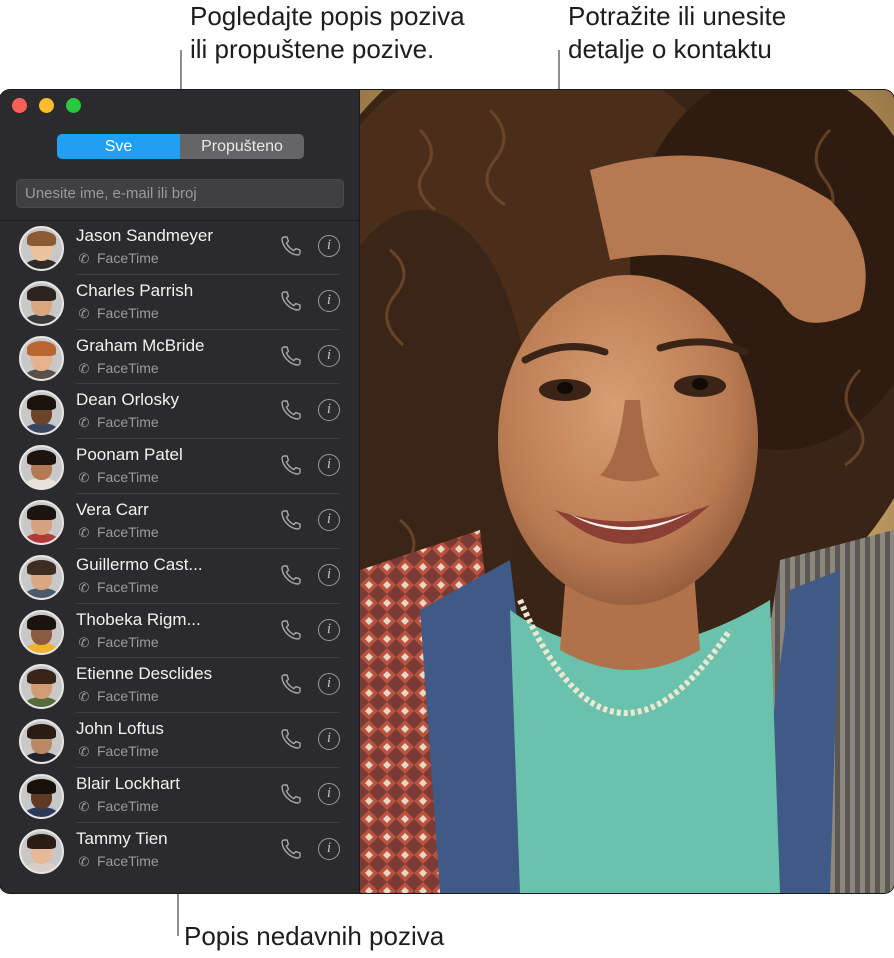 The image size is (894, 958). What do you see at coordinates (19, 105) in the screenshot?
I see `close-window-button` at bounding box center [19, 105].